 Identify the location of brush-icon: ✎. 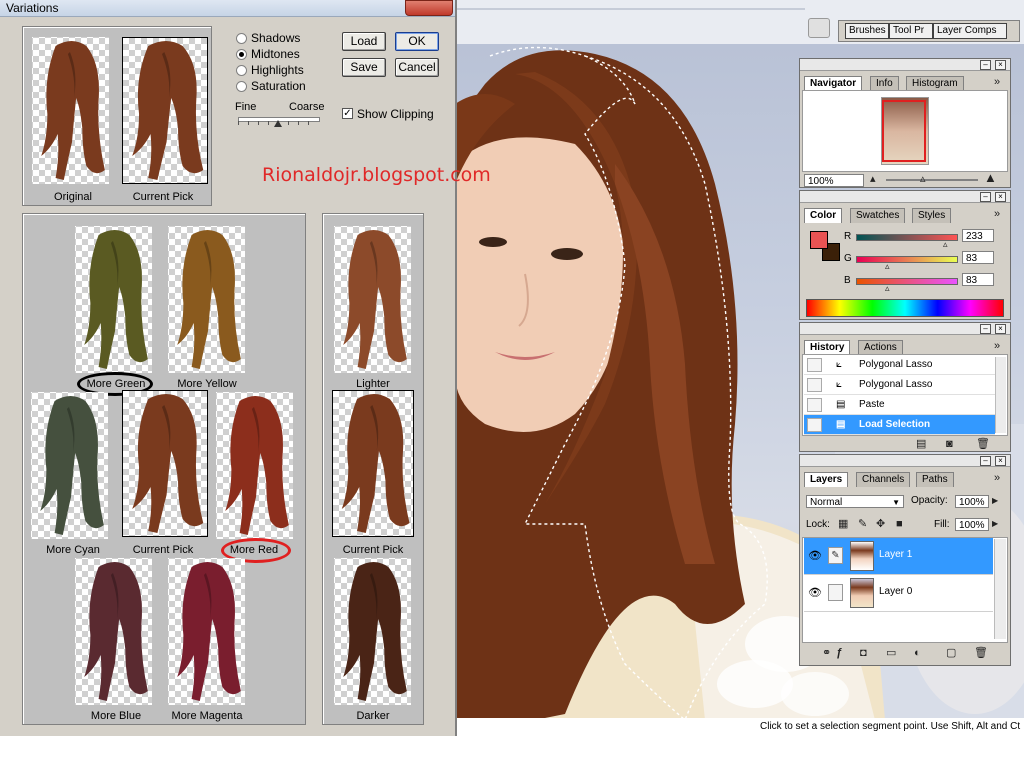
(835, 555).